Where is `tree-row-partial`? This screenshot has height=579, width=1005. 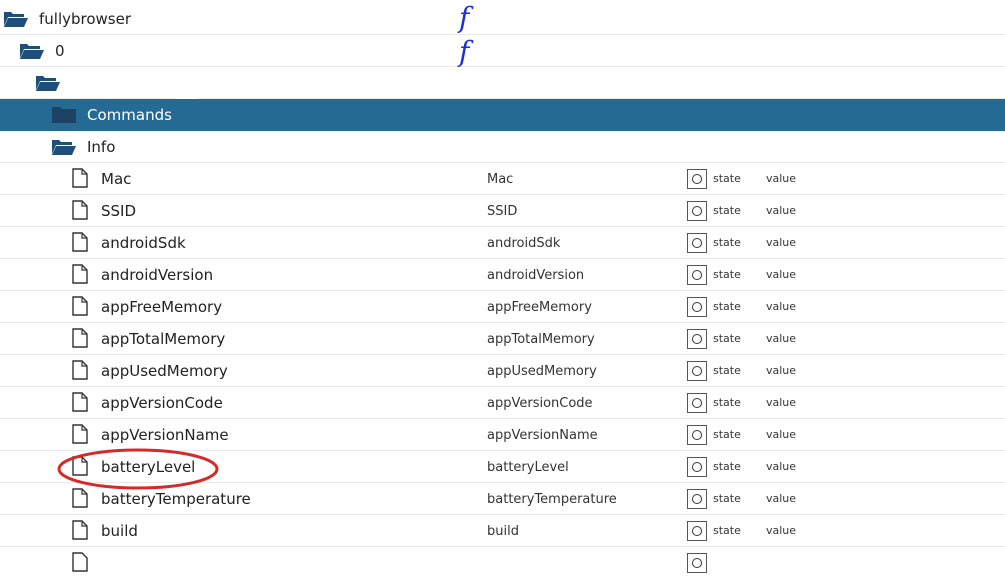 tree-row-partial is located at coordinates (502, 563).